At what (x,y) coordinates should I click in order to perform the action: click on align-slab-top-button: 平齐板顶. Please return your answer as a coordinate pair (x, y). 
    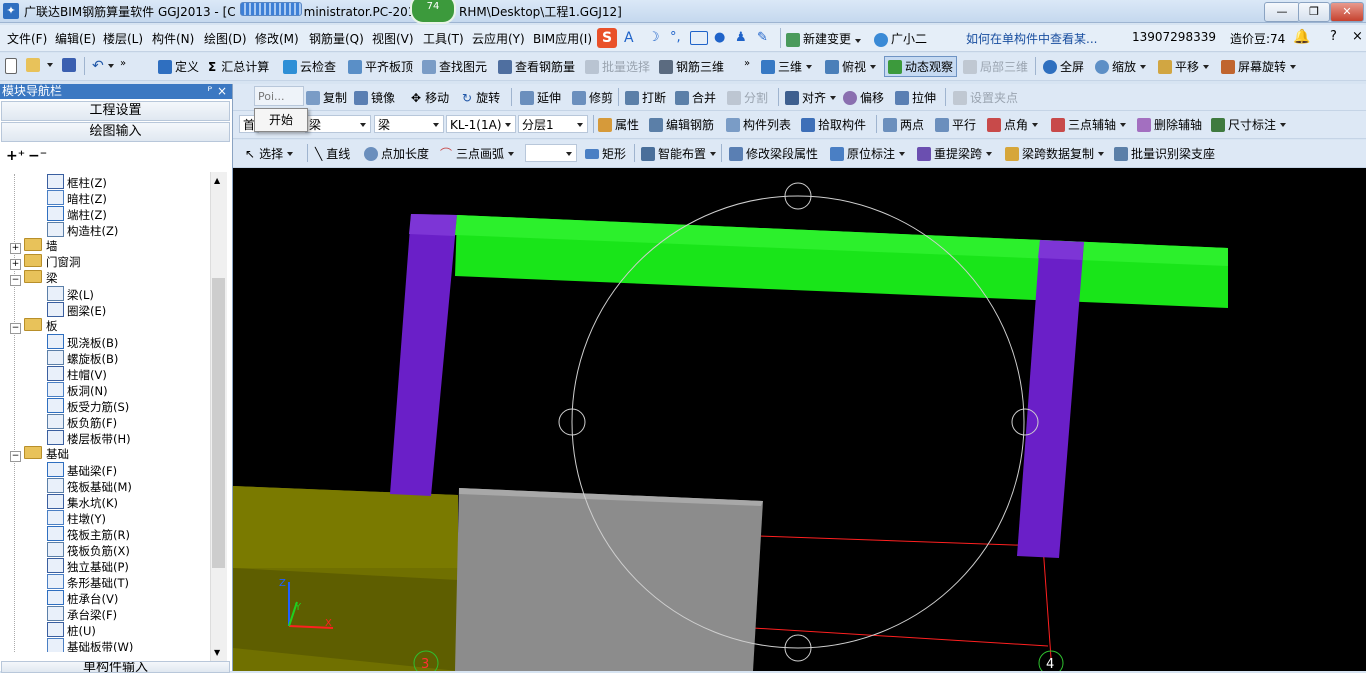
    Looking at the image, I should click on (380, 66).